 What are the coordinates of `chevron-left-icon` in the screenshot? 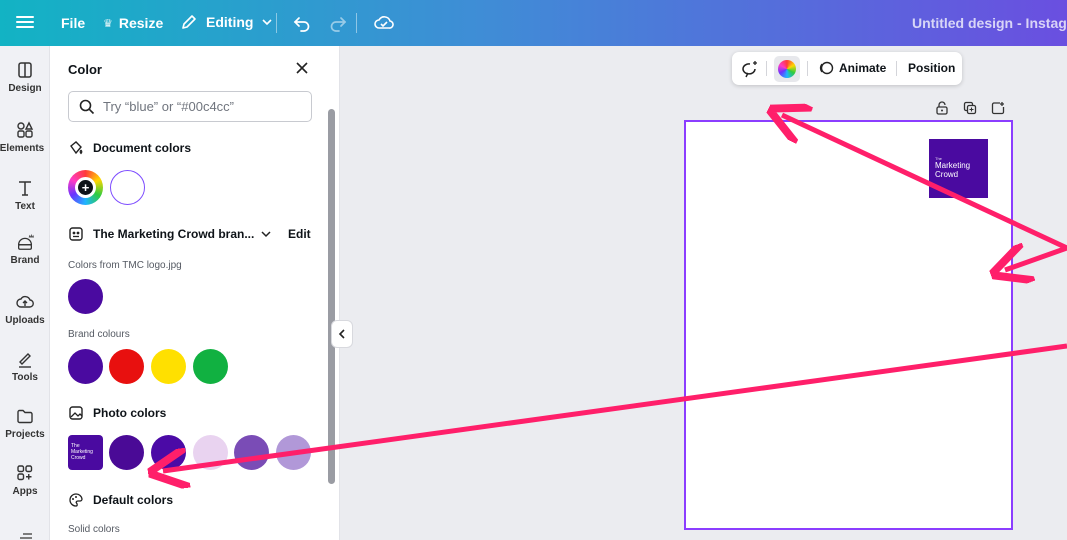 It's located at (341, 334).